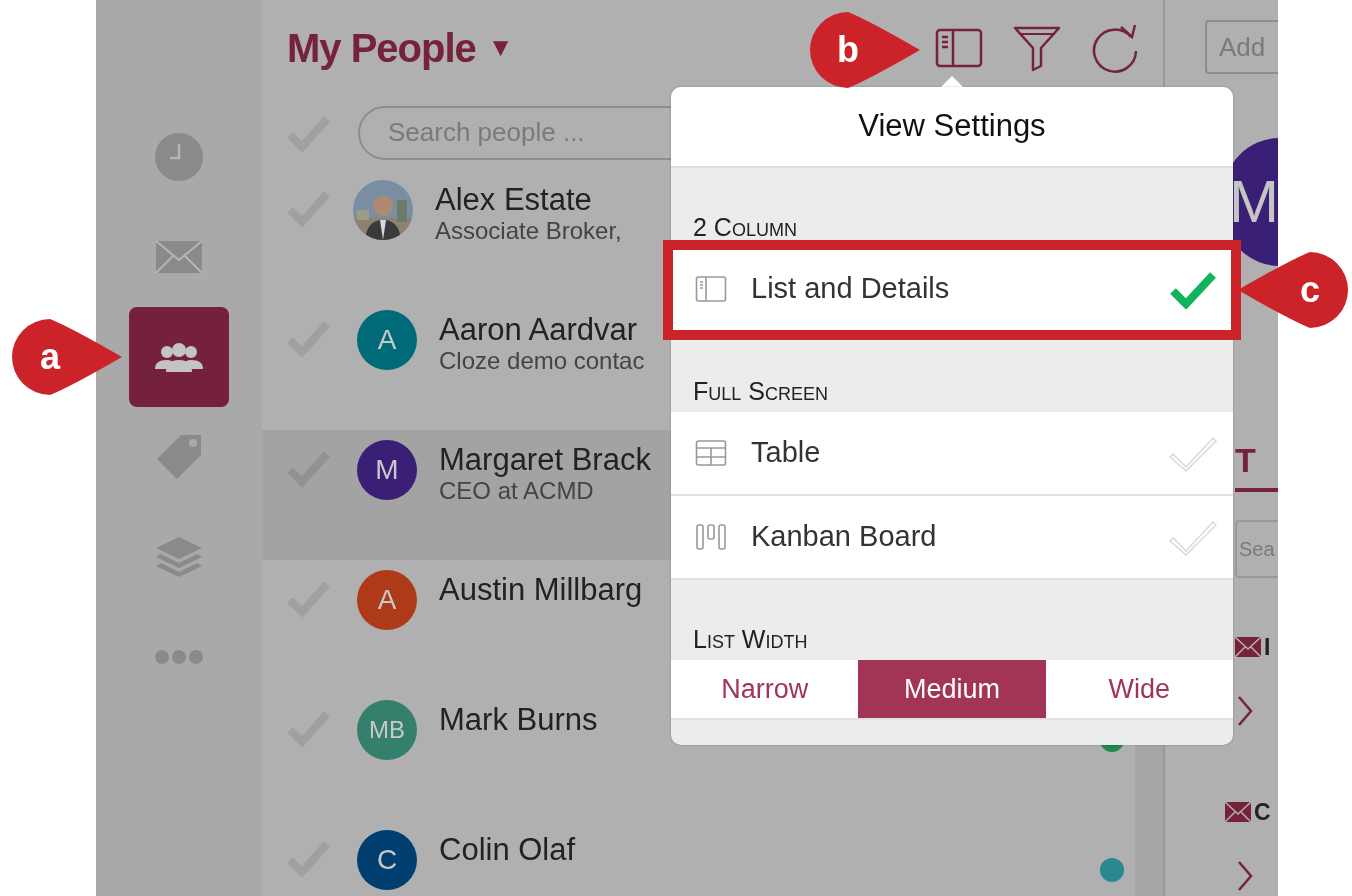  I want to click on columns-icon, so click(711, 289).